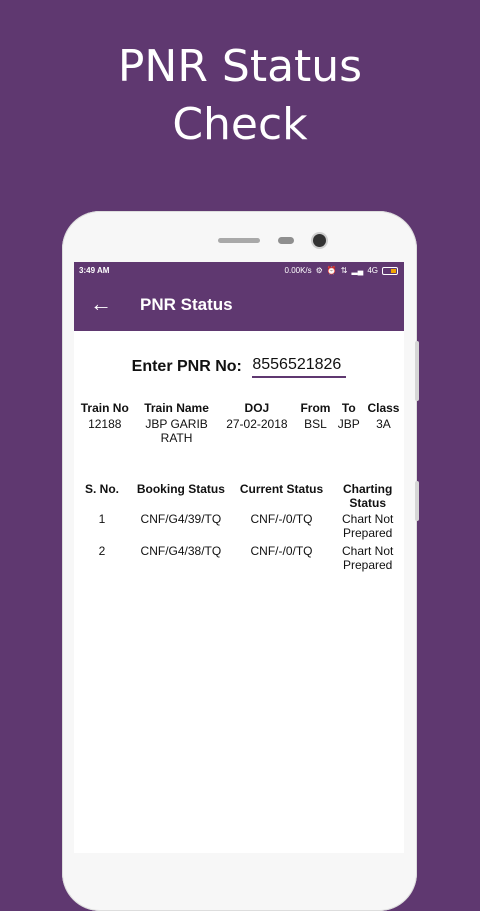 Image resolution: width=480 pixels, height=911 pixels. Describe the element at coordinates (372, 270) in the screenshot. I see `network-type: 4G` at that location.